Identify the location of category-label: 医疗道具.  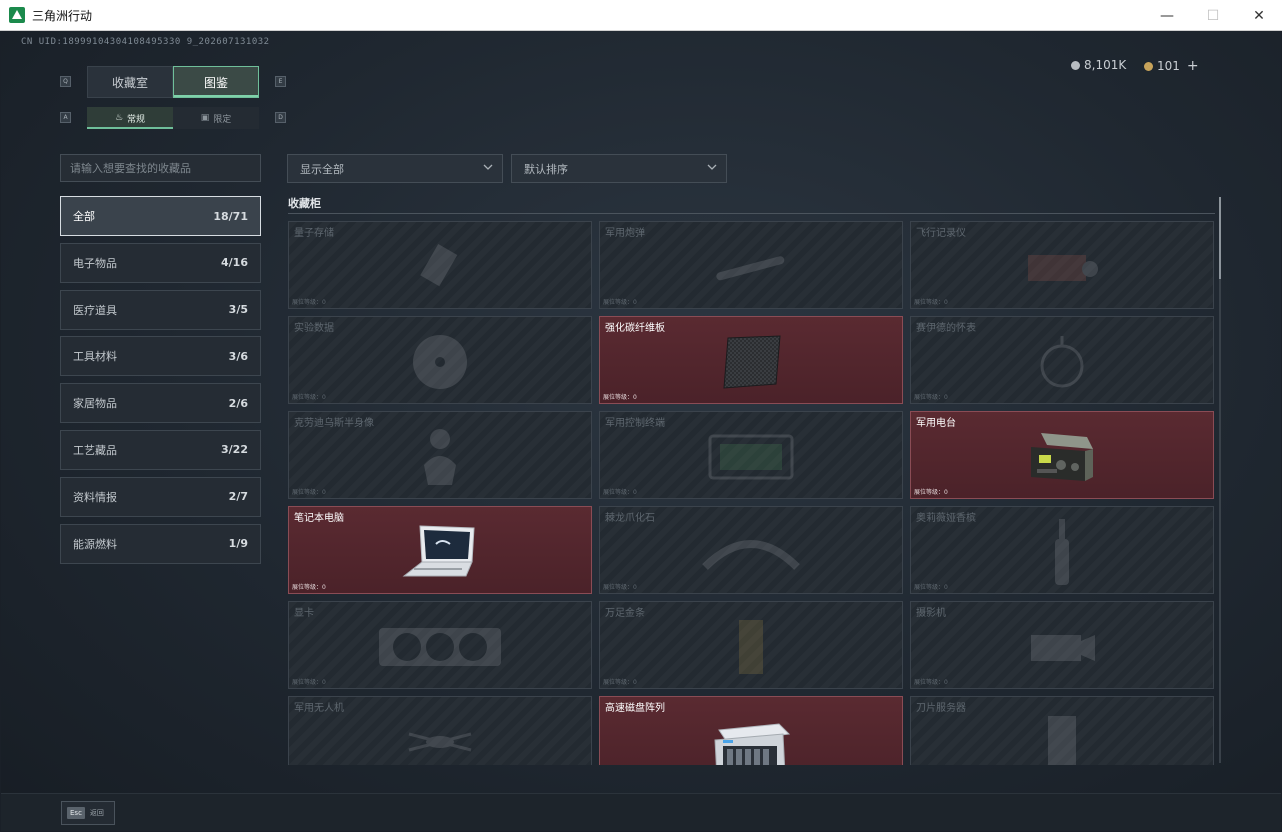
(95, 310).